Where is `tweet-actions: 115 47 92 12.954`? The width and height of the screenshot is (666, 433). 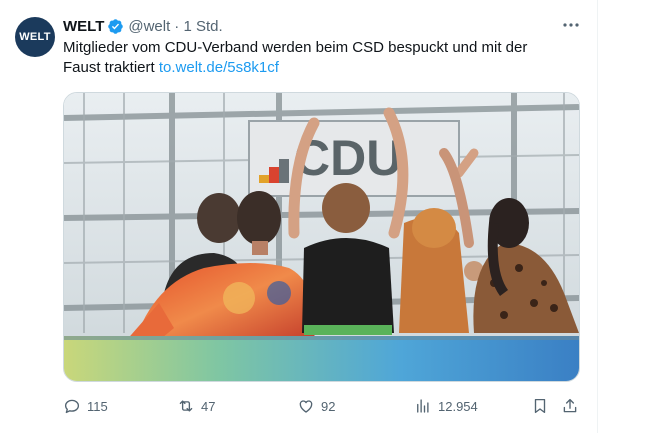
tweet-actions: 115 47 92 12.954 is located at coordinates (323, 406).